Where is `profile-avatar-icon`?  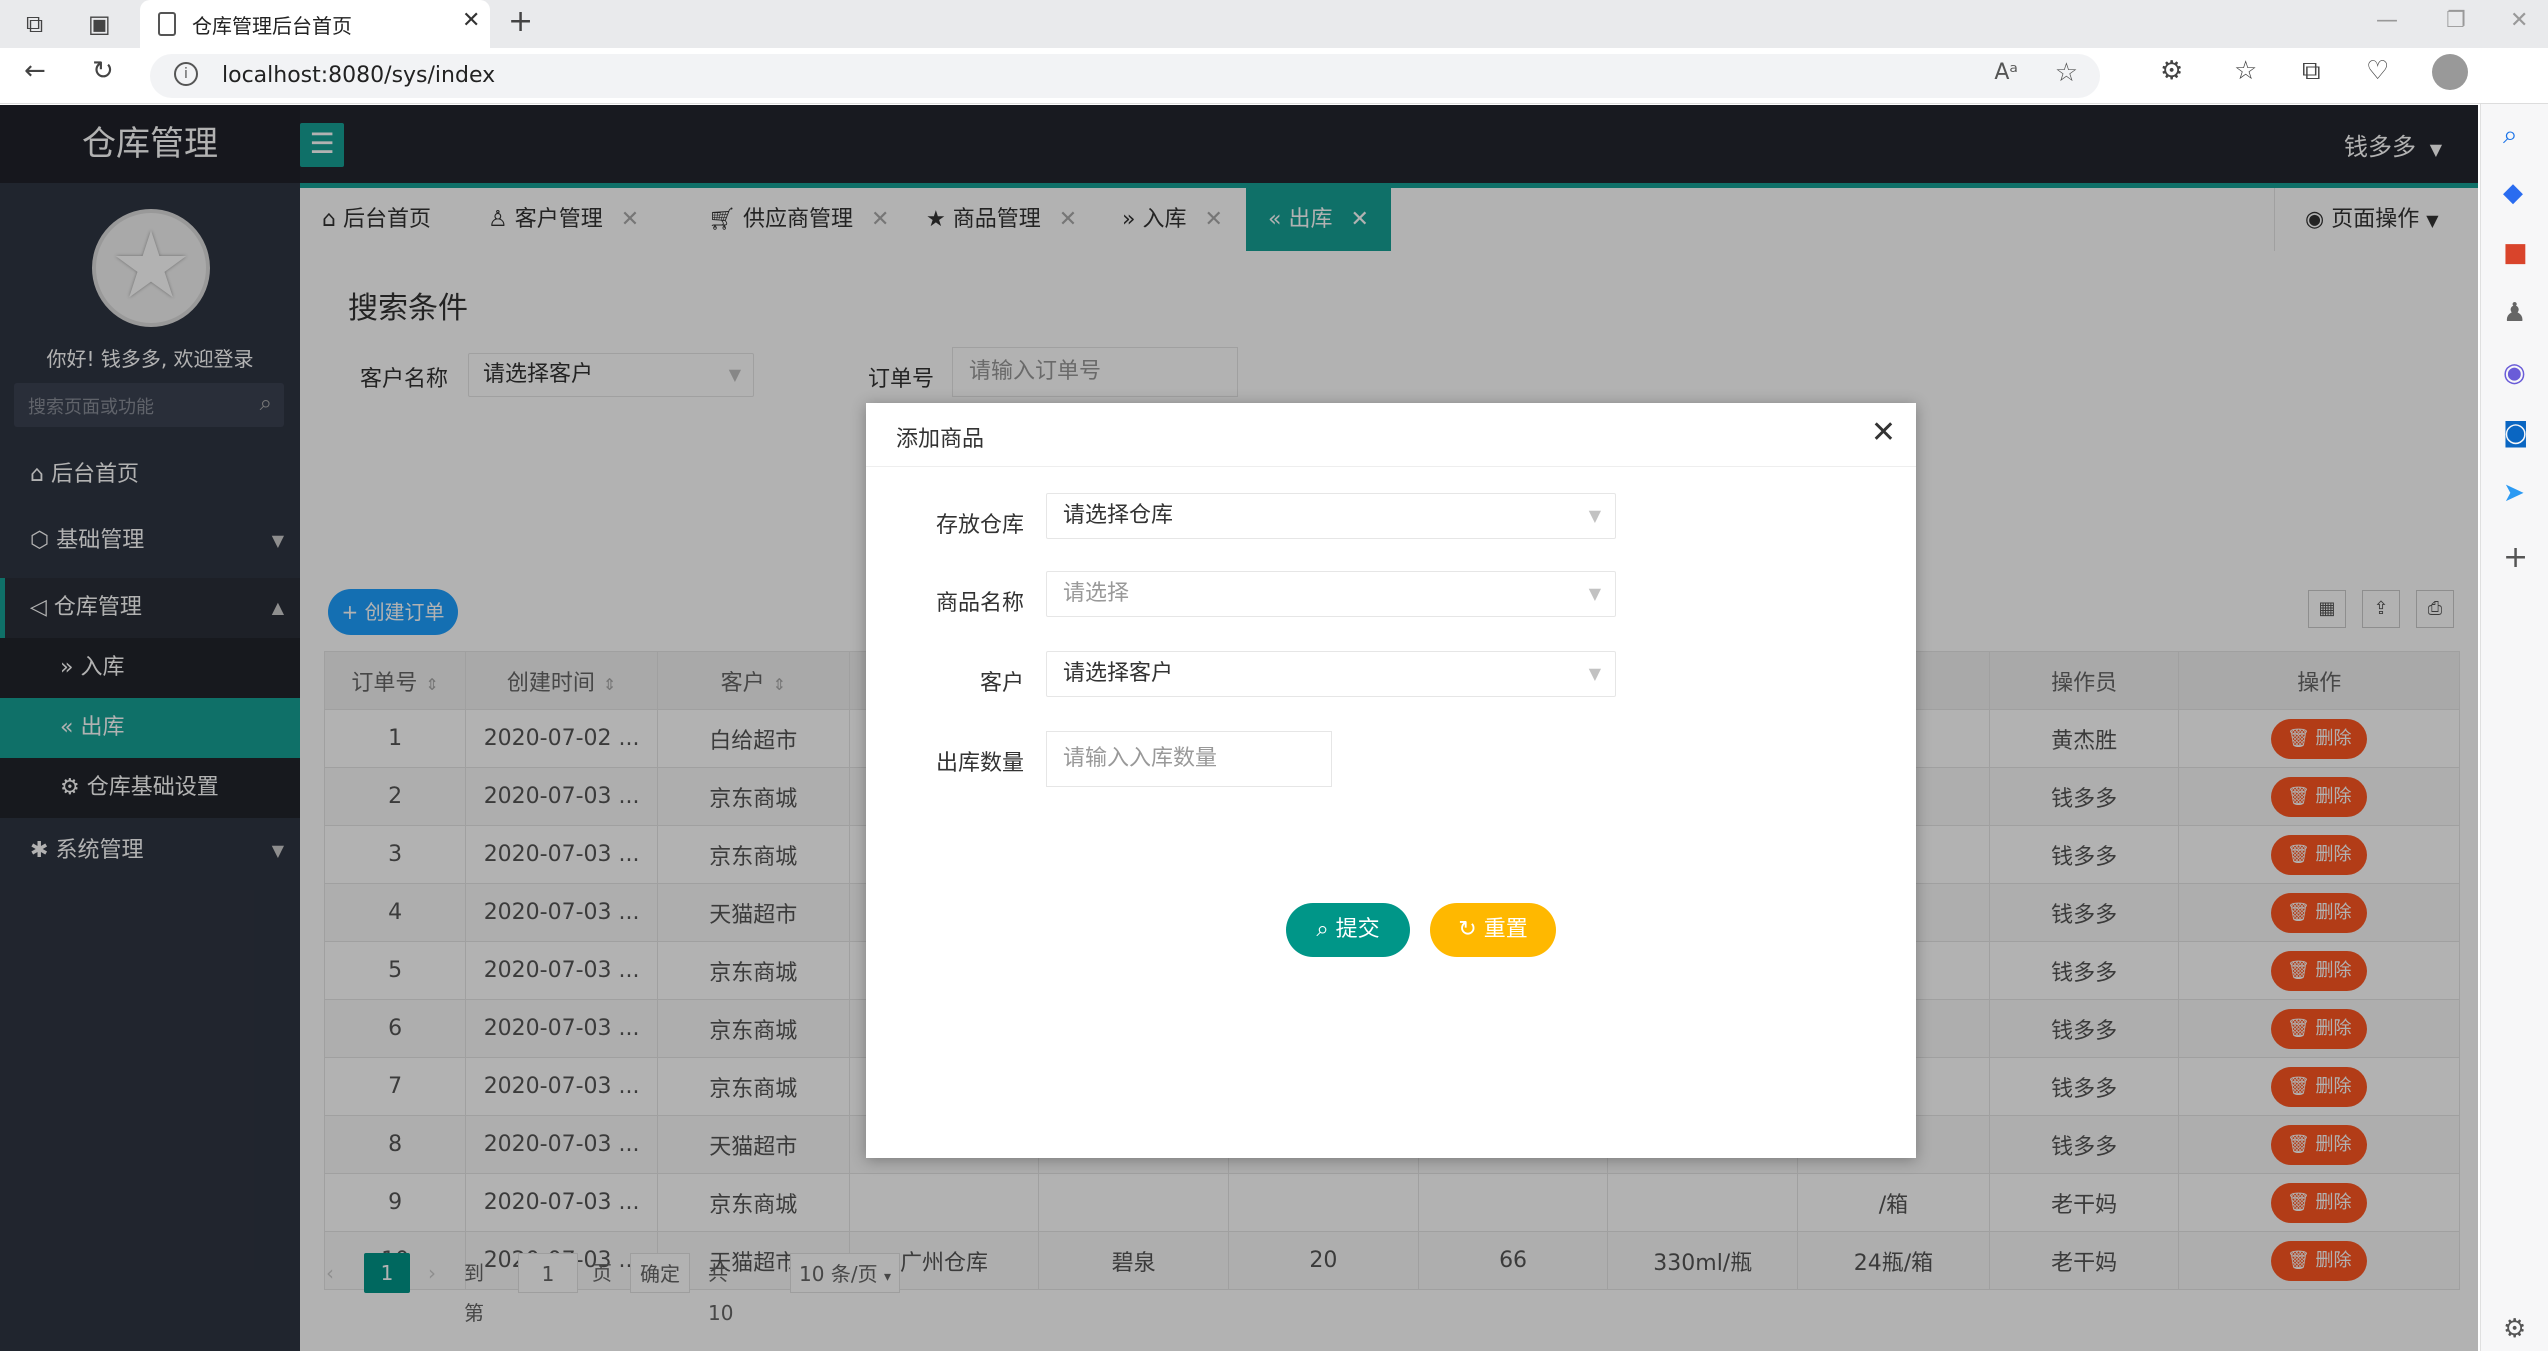
profile-avatar-icon is located at coordinates (2450, 72).